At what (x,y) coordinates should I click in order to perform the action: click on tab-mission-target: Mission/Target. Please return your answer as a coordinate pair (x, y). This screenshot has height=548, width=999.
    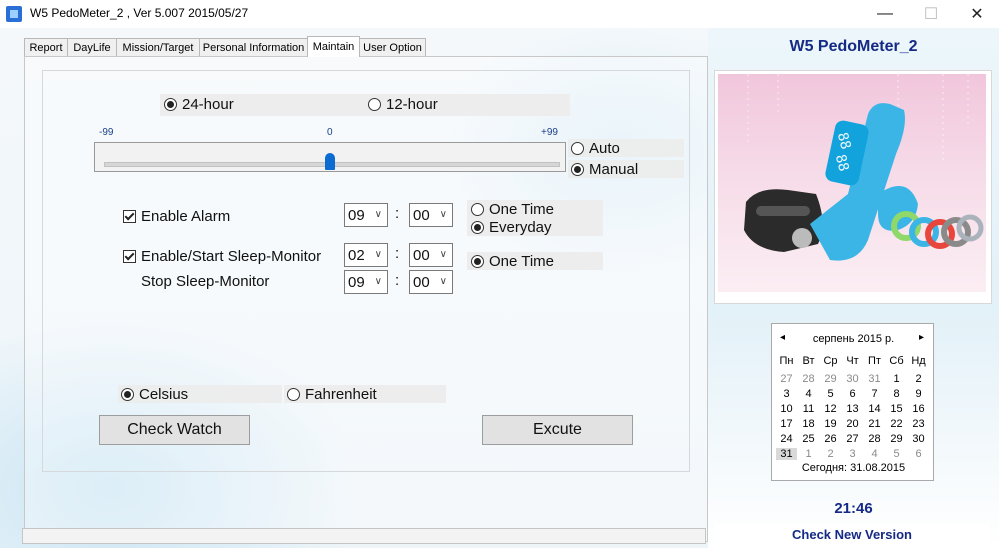
    Looking at the image, I should click on (158, 47).